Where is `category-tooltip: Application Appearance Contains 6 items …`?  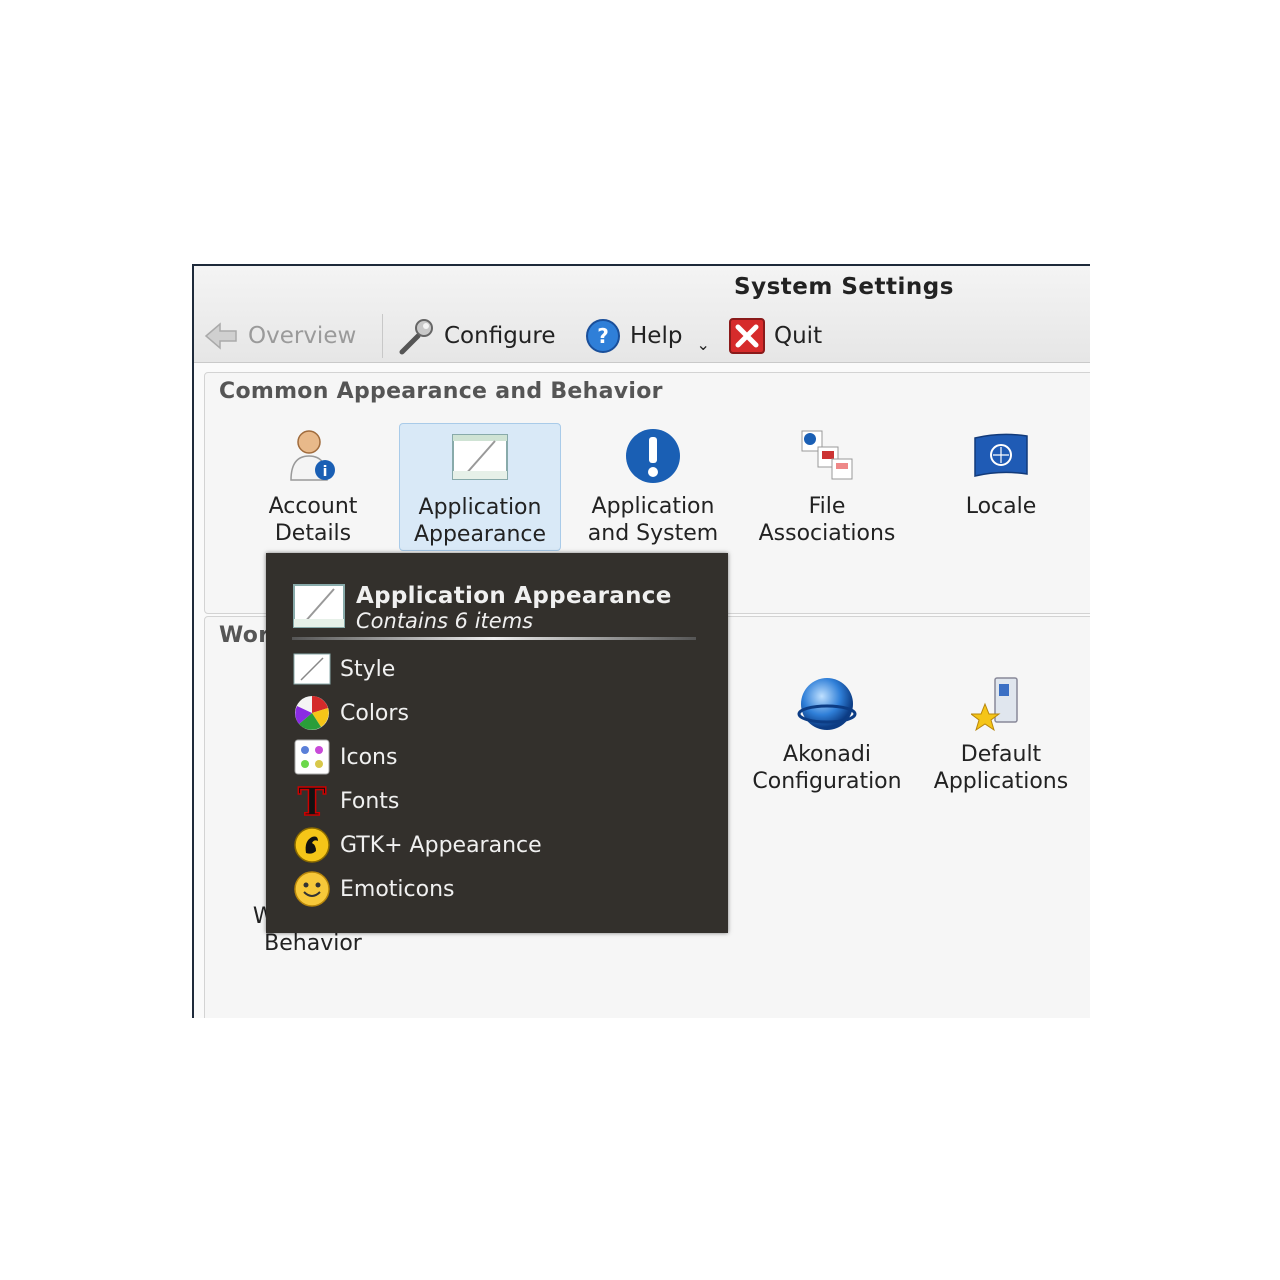
category-tooltip: Application Appearance Contains 6 items … is located at coordinates (497, 743).